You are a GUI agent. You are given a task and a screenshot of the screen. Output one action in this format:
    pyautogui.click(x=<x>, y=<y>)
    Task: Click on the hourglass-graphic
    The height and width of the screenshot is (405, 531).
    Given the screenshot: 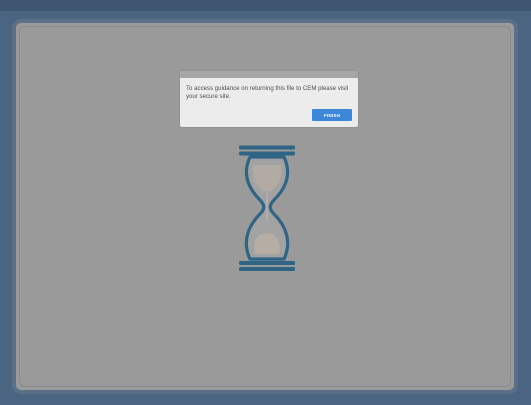 What is the action you would take?
    pyautogui.click(x=267, y=208)
    